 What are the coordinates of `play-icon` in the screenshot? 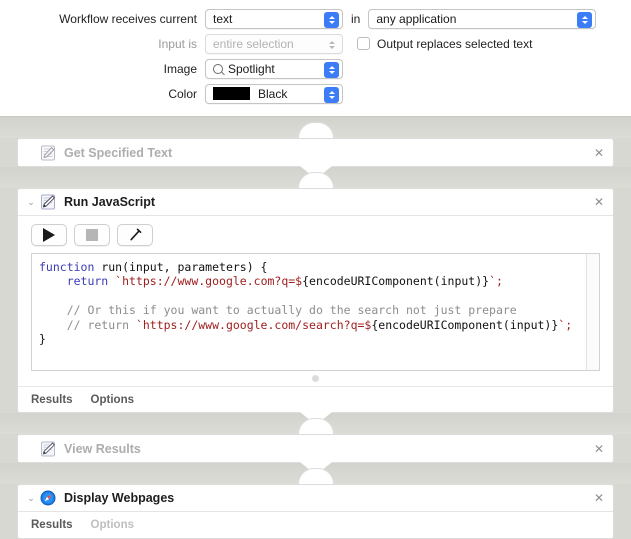 It's located at (49, 235).